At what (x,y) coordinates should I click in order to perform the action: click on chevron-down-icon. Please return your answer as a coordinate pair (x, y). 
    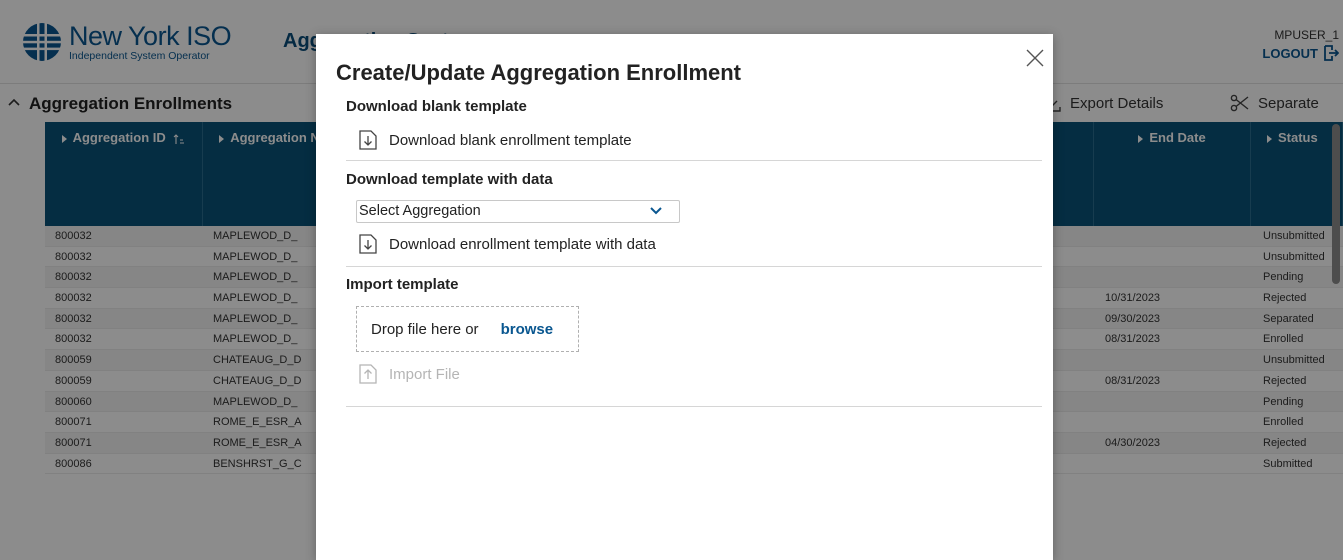
    Looking at the image, I should click on (656, 211).